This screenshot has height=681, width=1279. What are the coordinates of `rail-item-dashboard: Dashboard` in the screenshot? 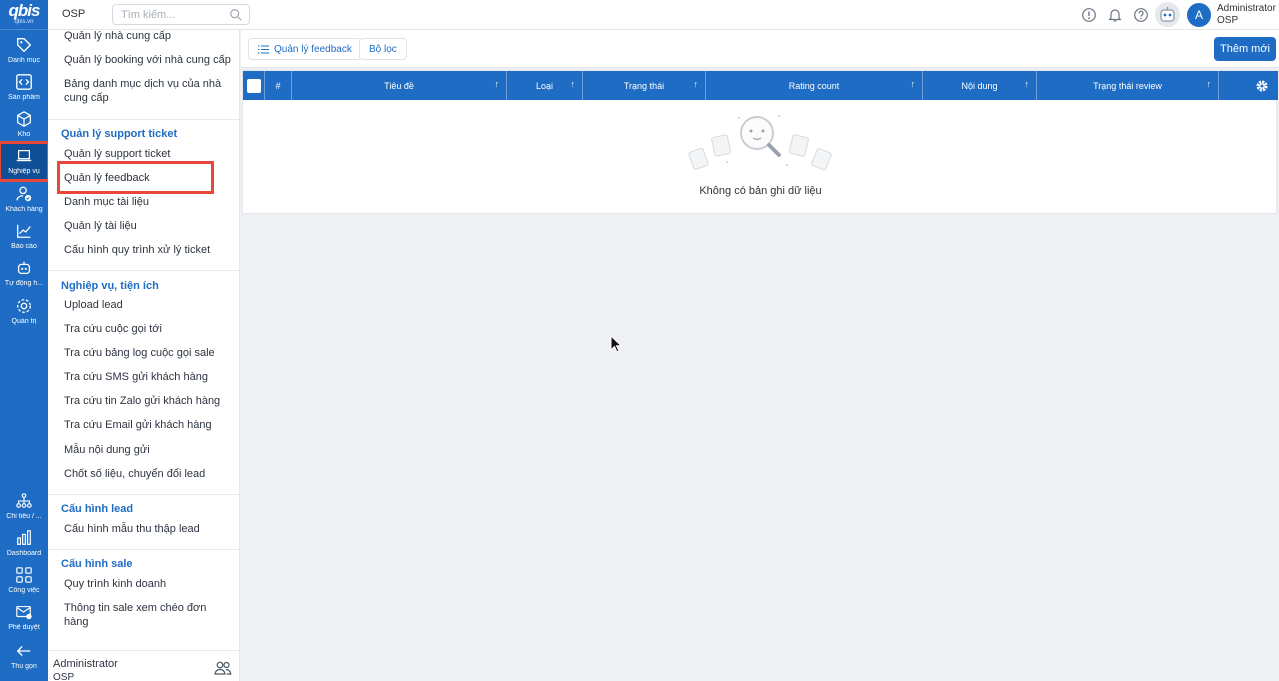 It's located at (24, 543).